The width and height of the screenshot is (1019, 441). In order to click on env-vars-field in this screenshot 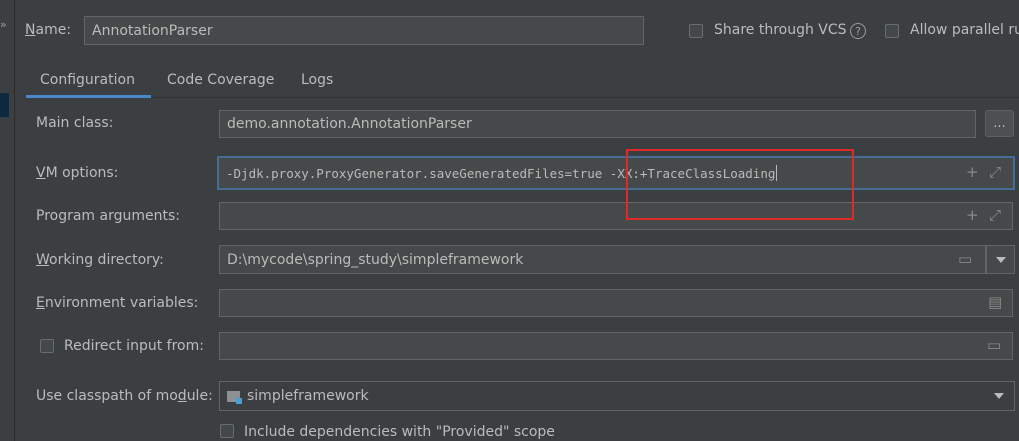, I will do `click(616, 303)`.